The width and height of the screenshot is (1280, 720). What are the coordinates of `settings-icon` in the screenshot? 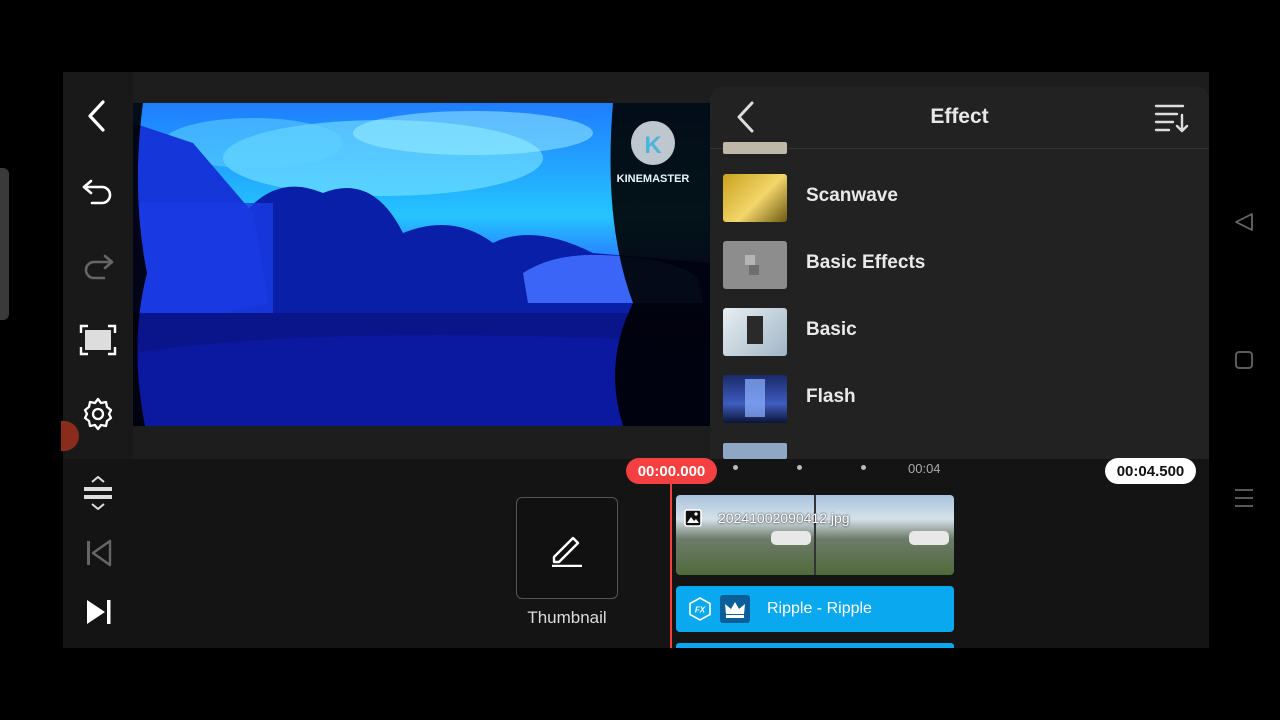 It's located at (98, 414).